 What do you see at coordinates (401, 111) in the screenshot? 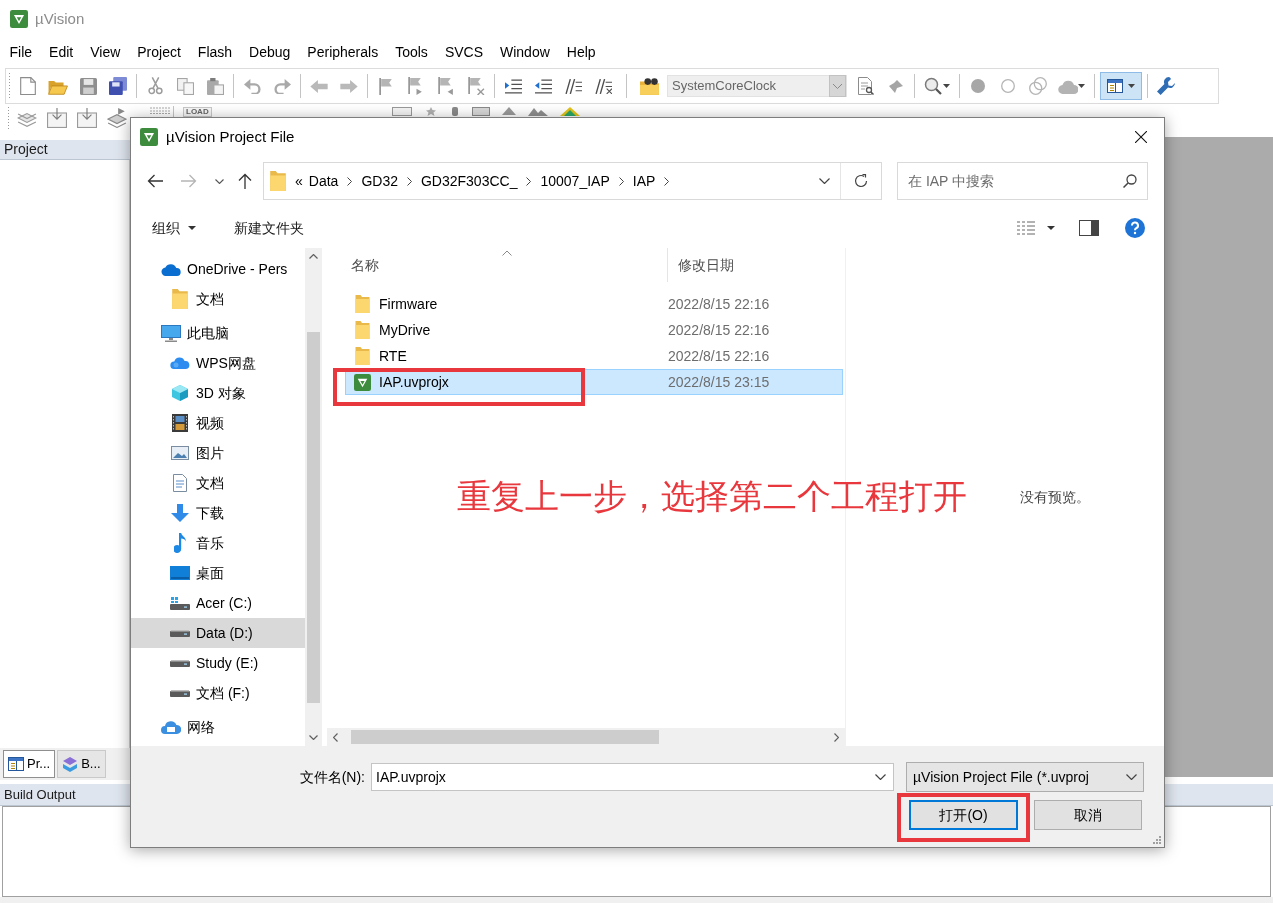
I see `window-outline-icon` at bounding box center [401, 111].